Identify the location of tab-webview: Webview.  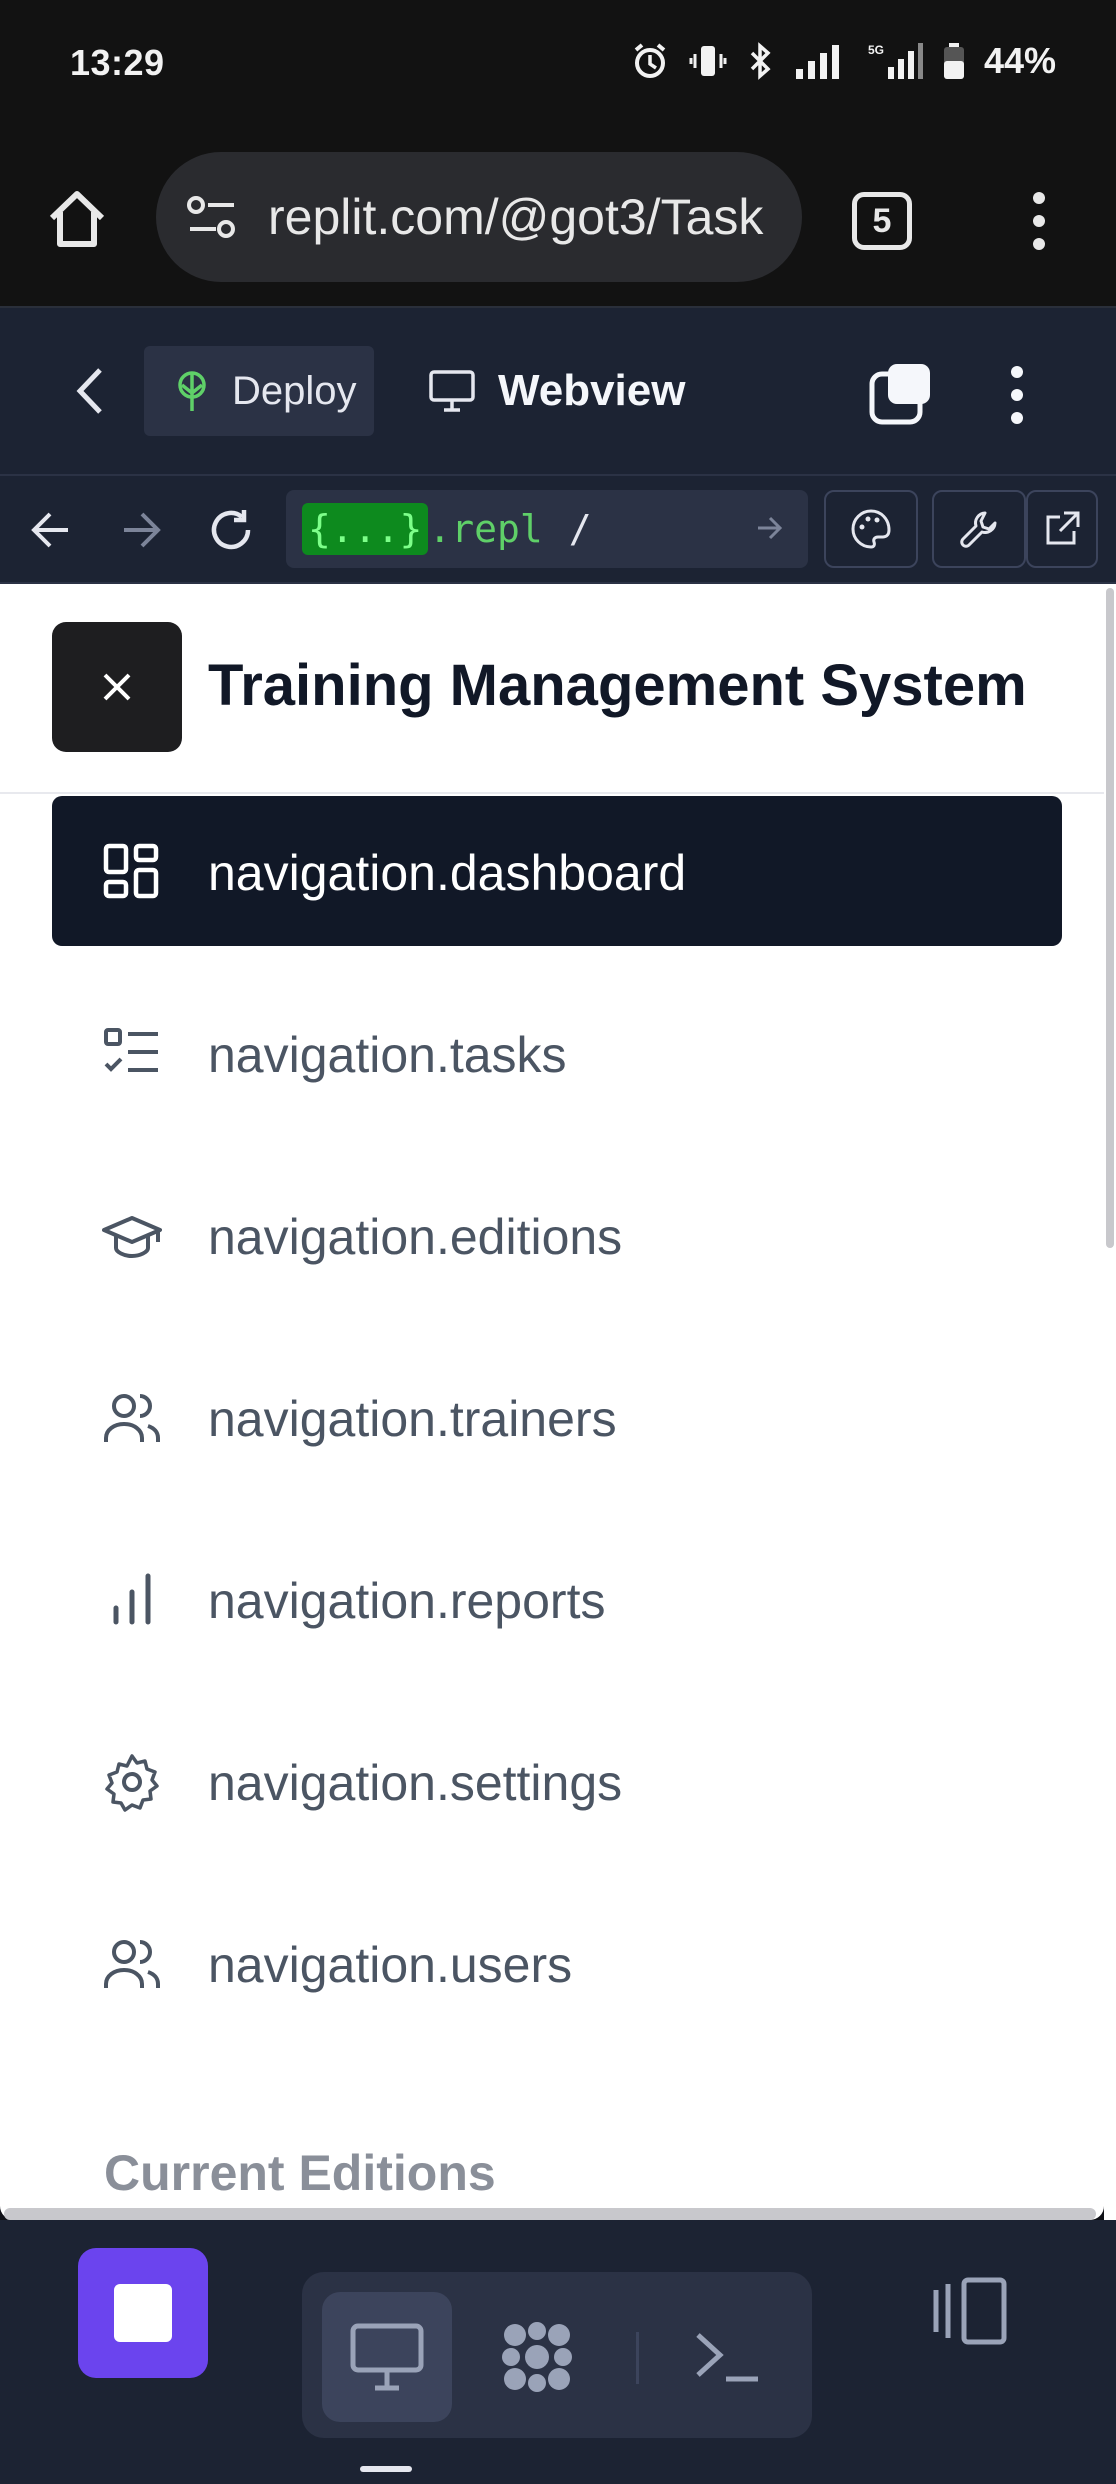
(556, 391).